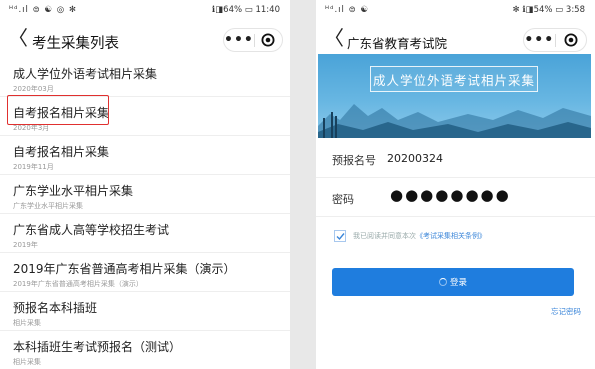 The width and height of the screenshot is (595, 369). What do you see at coordinates (384, 236) in the screenshot?
I see `agreement-text: 我已阅读并同意本次` at bounding box center [384, 236].